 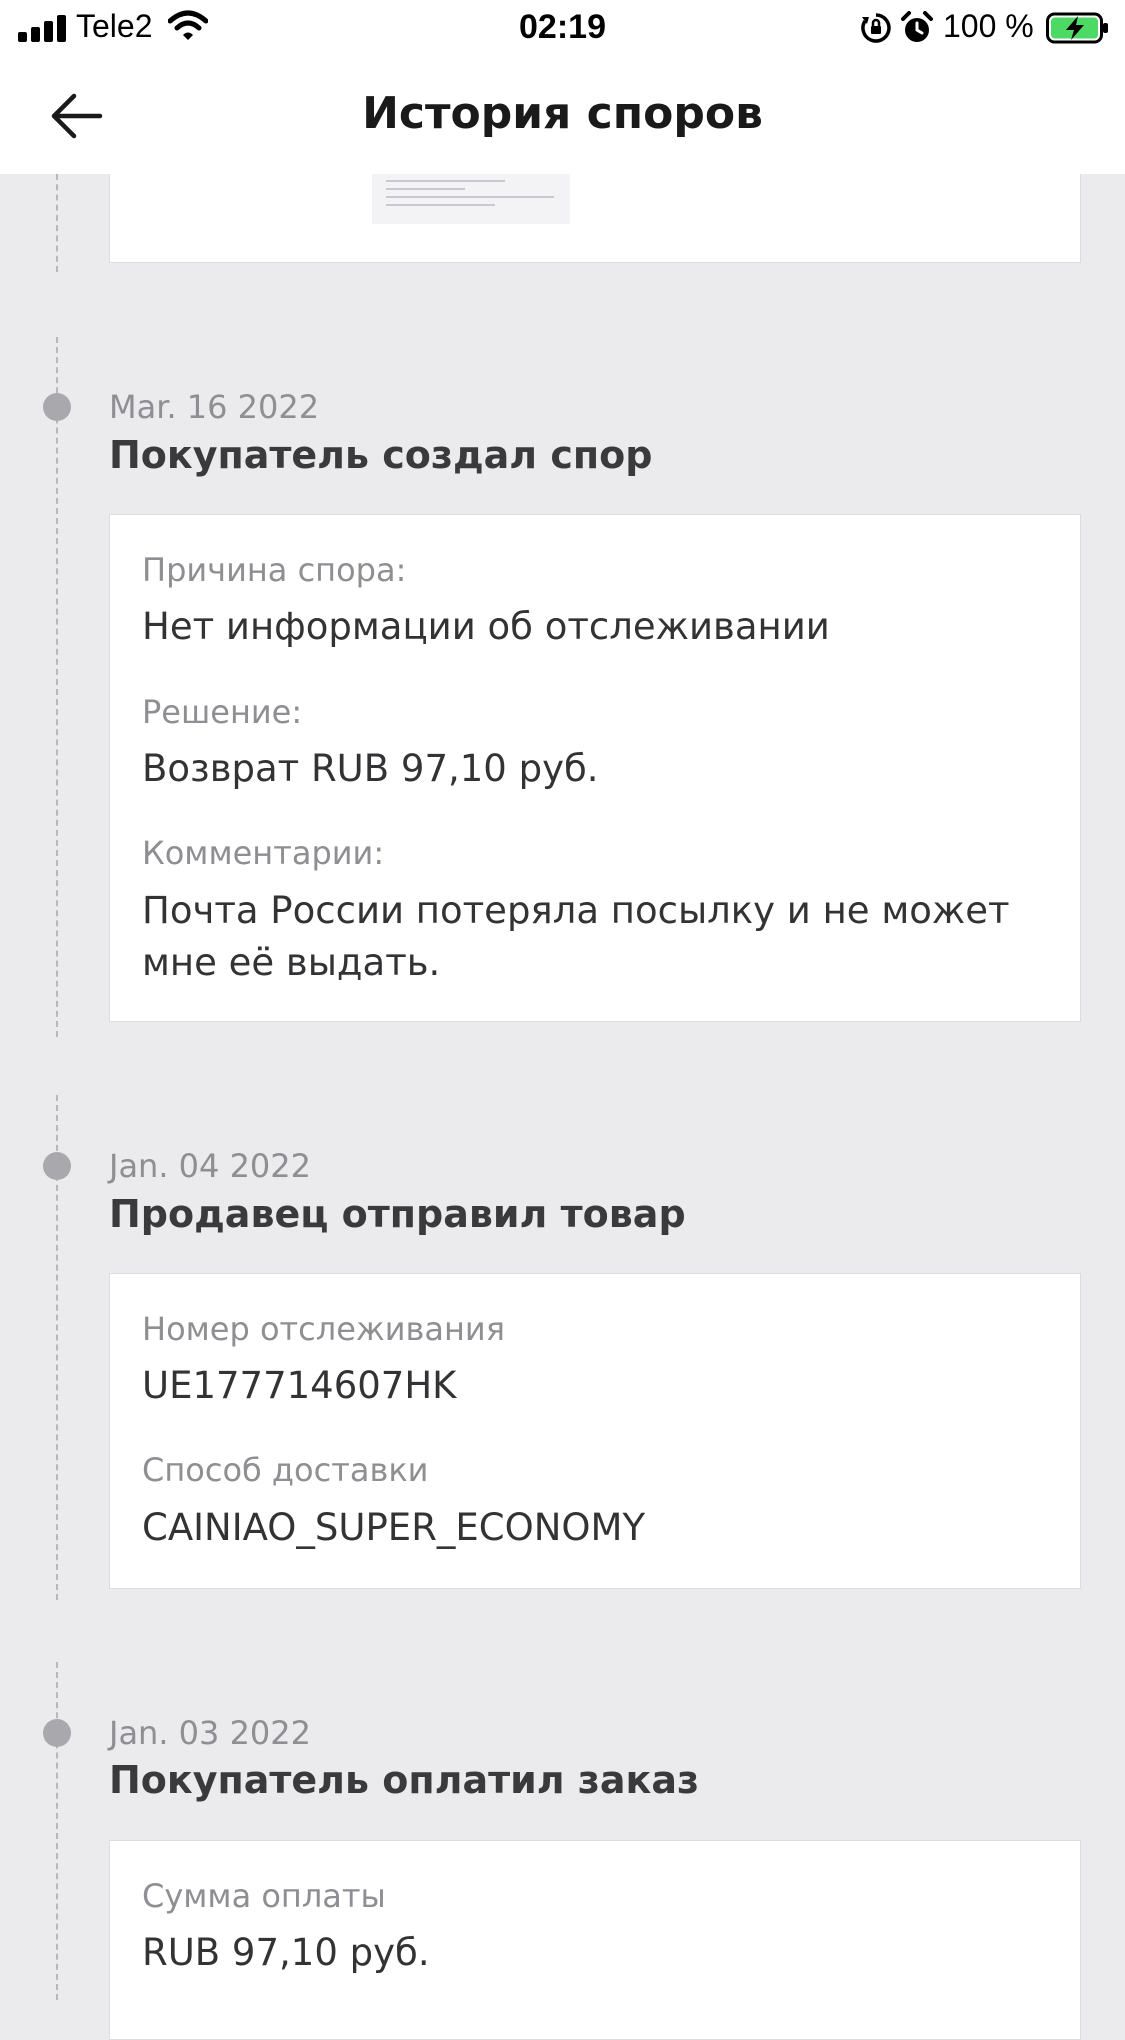 What do you see at coordinates (214, 407) in the screenshot?
I see `event-date: Mar. 16 2022` at bounding box center [214, 407].